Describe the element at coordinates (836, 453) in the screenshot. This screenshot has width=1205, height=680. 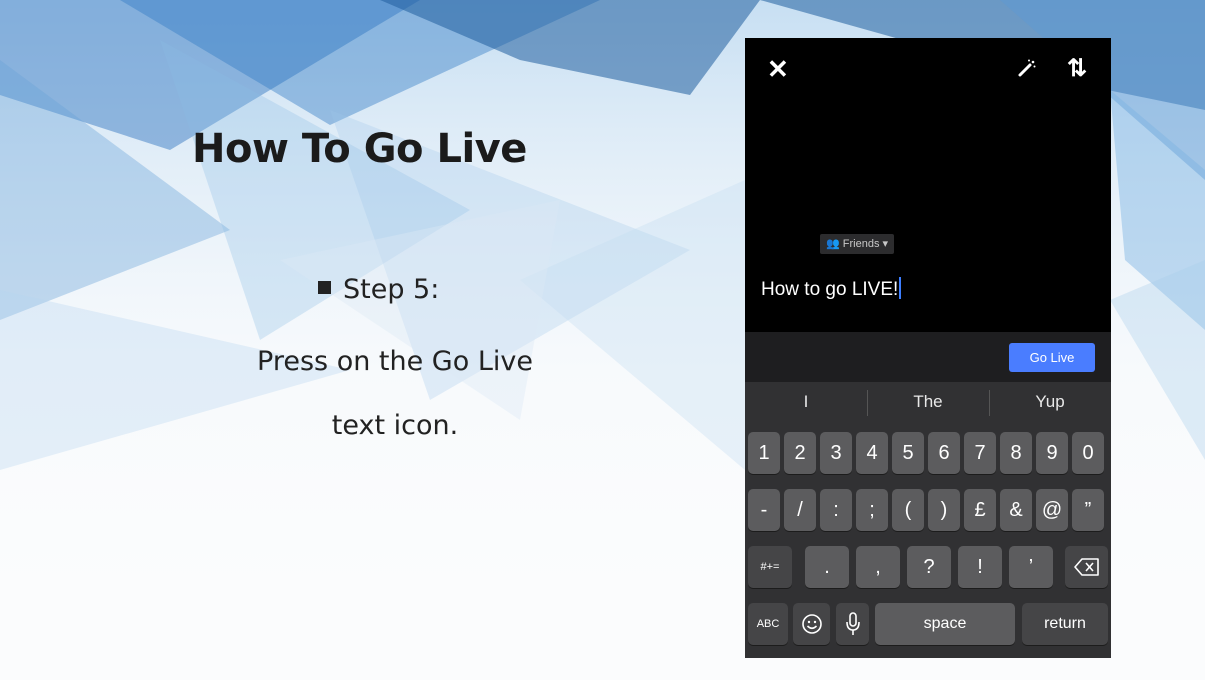
I see `key-3: 3` at that location.